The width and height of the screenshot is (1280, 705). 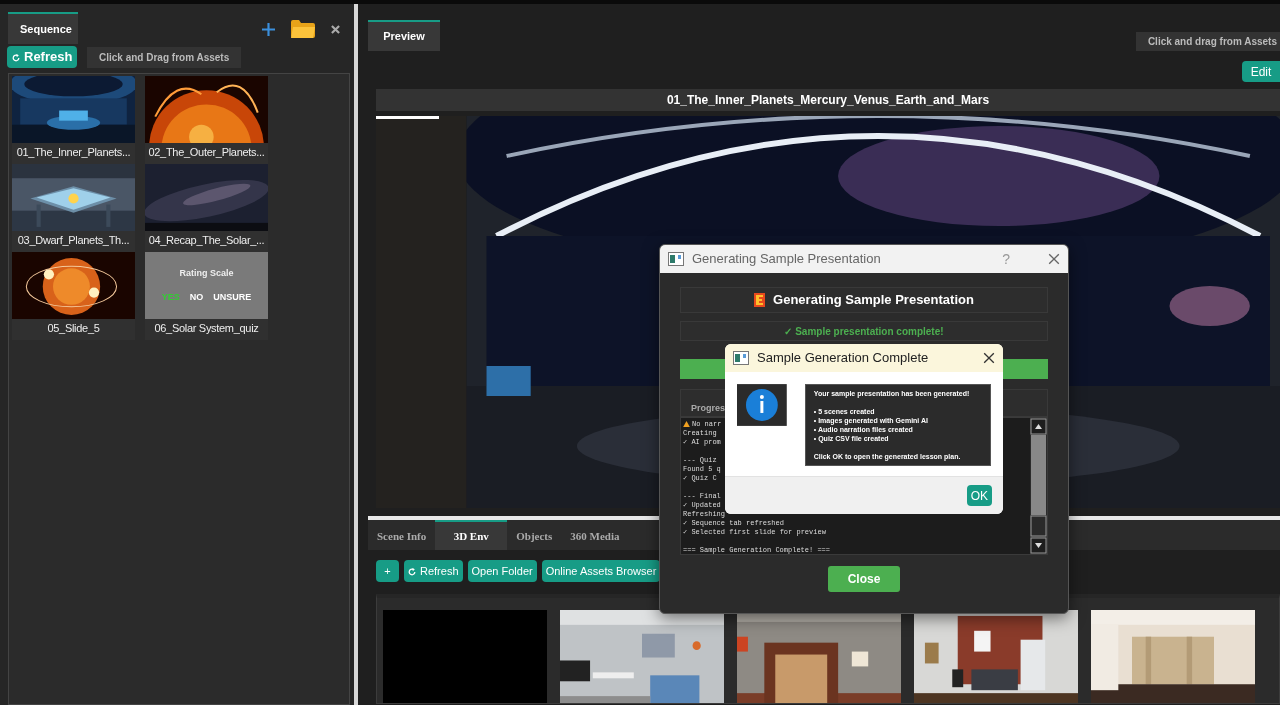 I want to click on thumbnail-tile: 05_Slide_5, so click(x=73, y=296).